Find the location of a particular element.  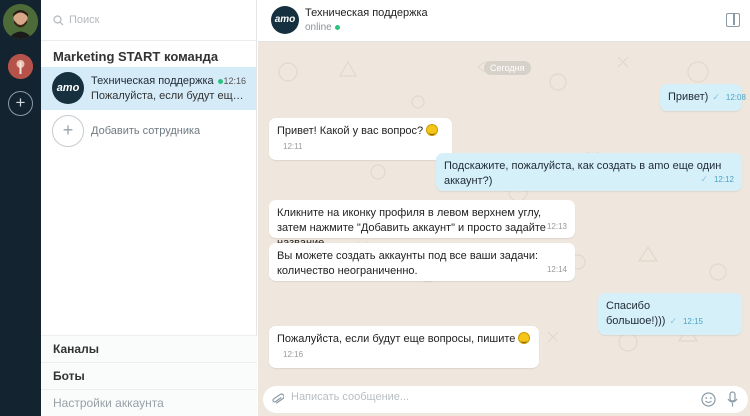

add-employee-label: Добавить сотрудника is located at coordinates (146, 131).